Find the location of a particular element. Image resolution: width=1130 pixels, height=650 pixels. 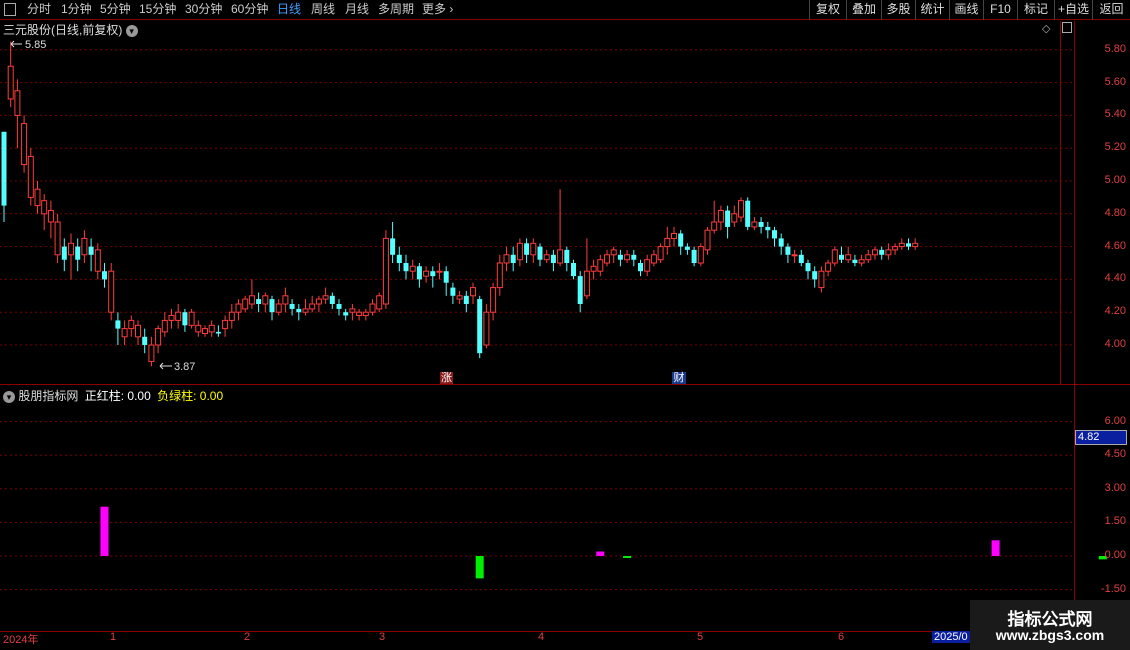

price-tick-label: 5.20 is located at coordinates (1115, 147).